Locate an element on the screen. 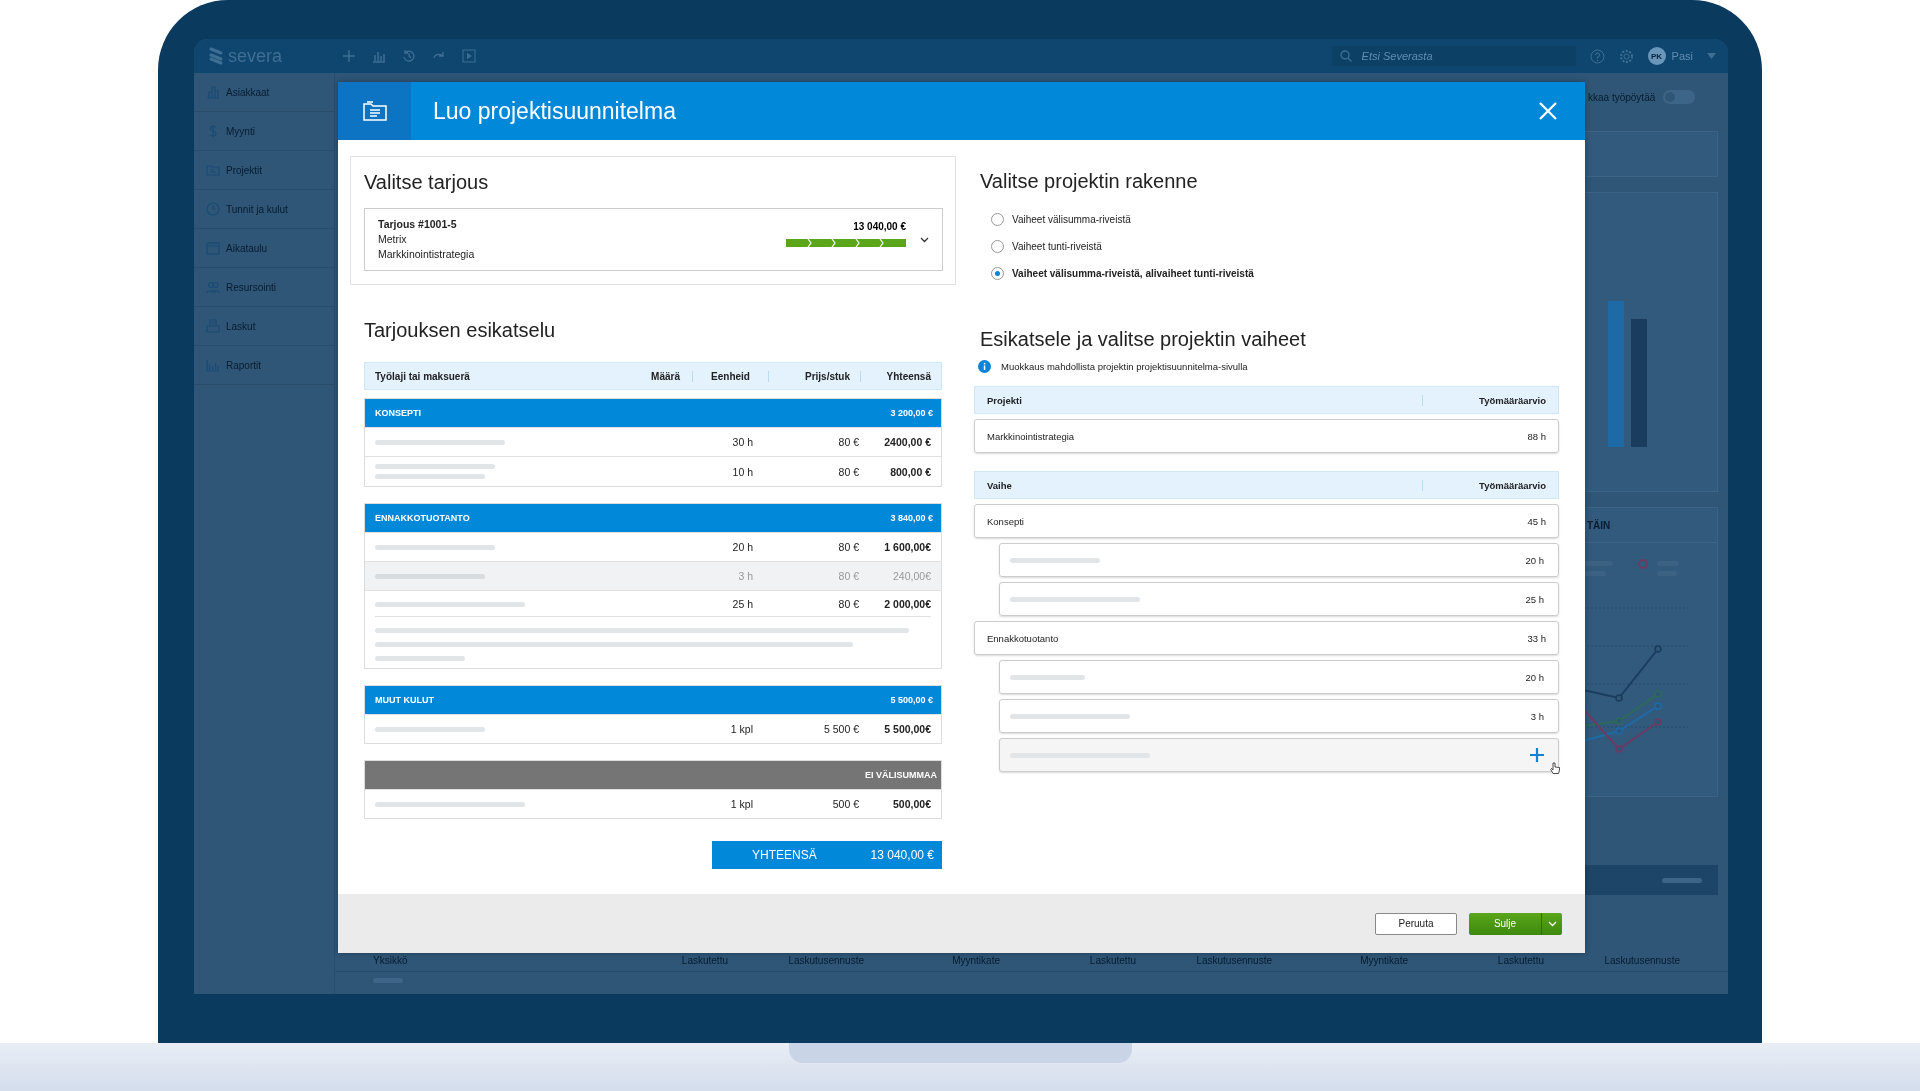 The height and width of the screenshot is (1091, 1920). group-total: 3 200,00 € is located at coordinates (911, 413).